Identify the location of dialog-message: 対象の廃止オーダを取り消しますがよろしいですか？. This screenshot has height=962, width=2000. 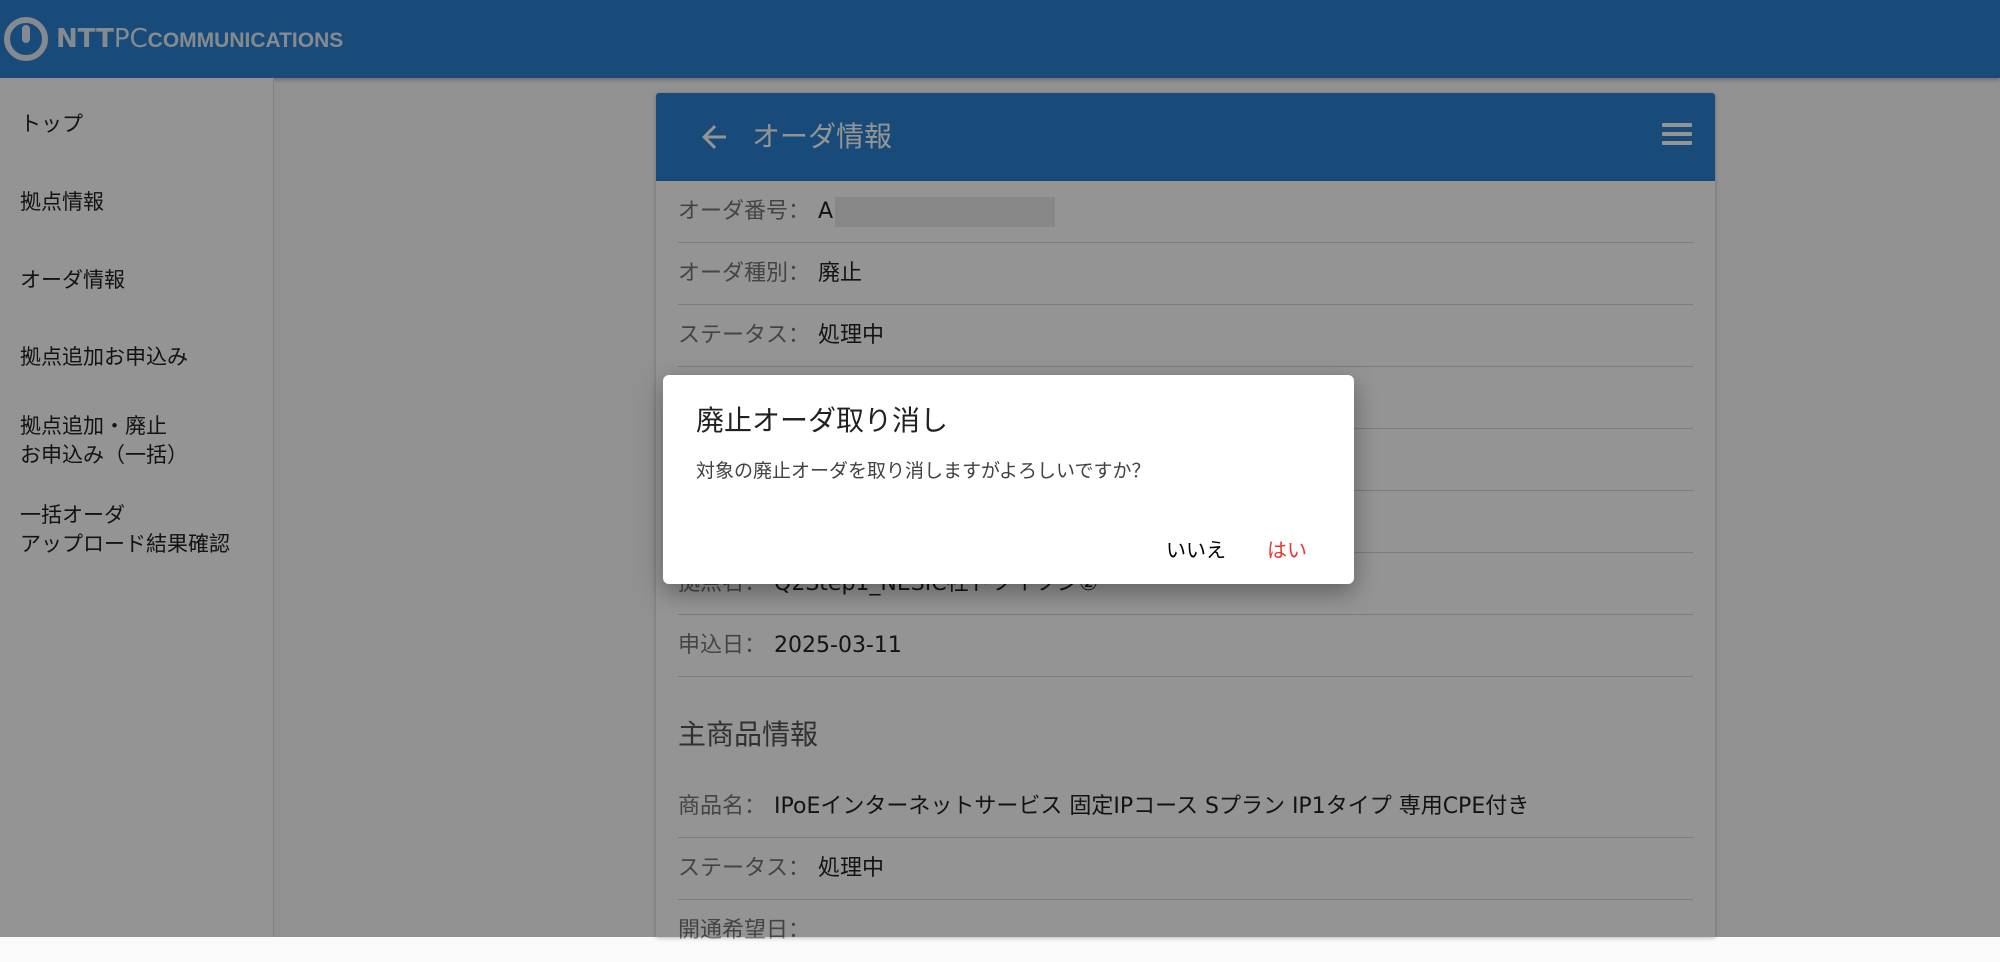
(923, 471).